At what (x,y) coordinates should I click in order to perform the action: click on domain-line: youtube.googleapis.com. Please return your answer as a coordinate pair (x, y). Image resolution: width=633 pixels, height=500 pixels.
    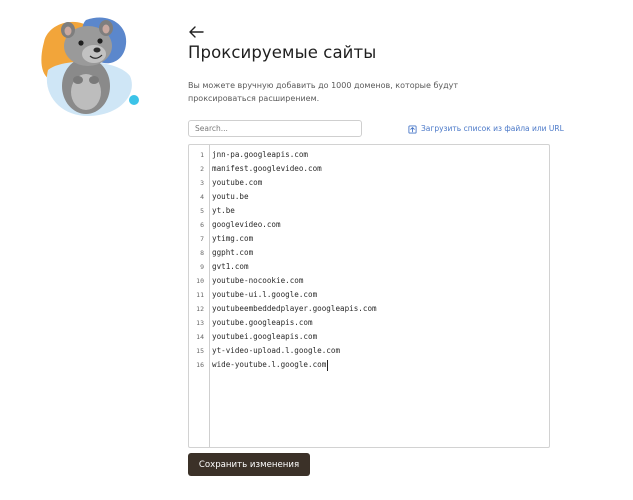
    Looking at the image, I should click on (380, 323).